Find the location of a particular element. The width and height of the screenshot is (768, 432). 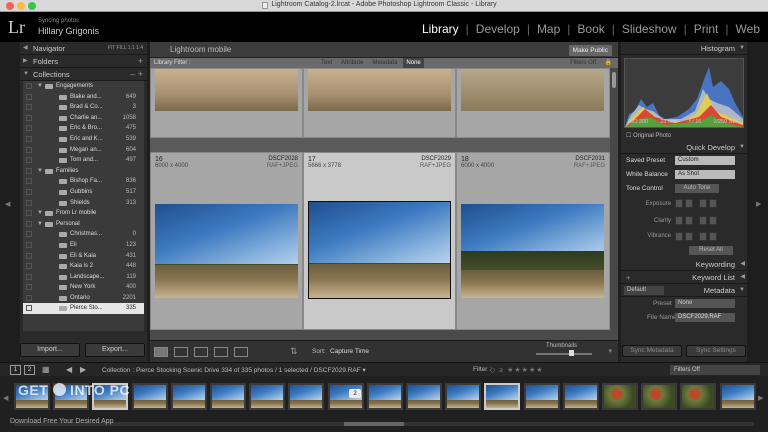

collection-row: Blake and... 649 is located at coordinates (83, 97).